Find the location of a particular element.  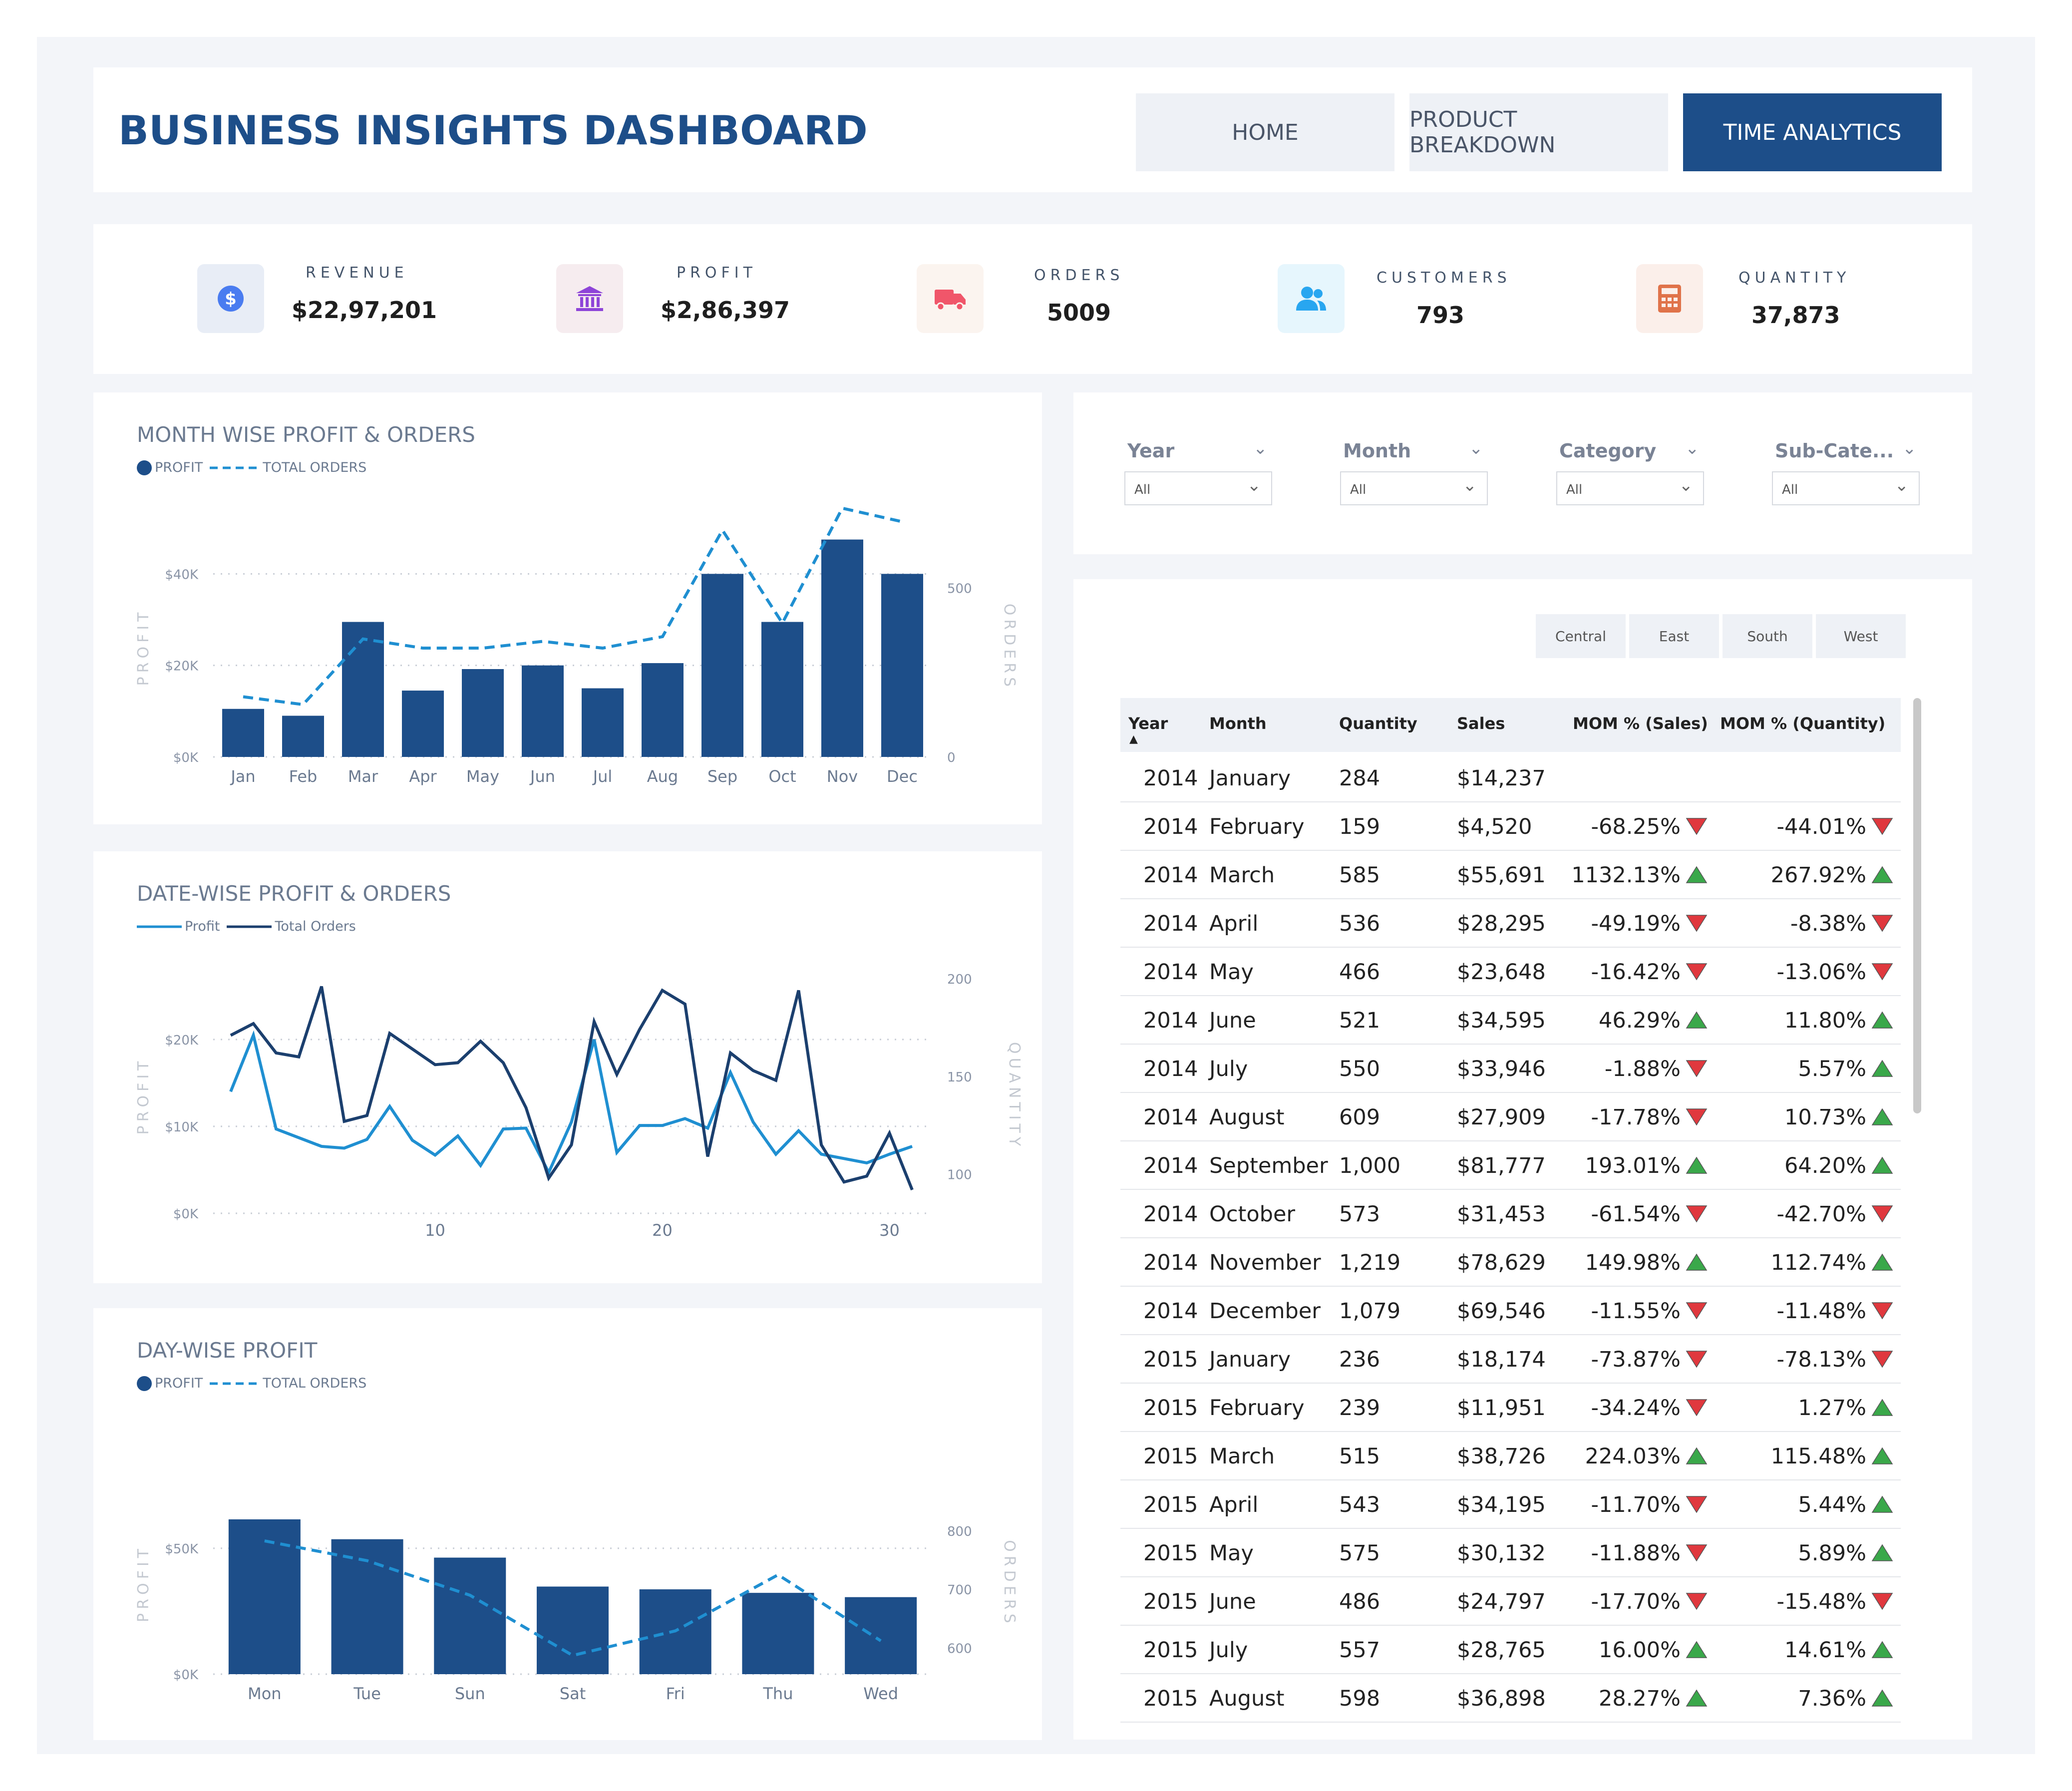

cell-qty: 486 is located at coordinates (1360, 1601).